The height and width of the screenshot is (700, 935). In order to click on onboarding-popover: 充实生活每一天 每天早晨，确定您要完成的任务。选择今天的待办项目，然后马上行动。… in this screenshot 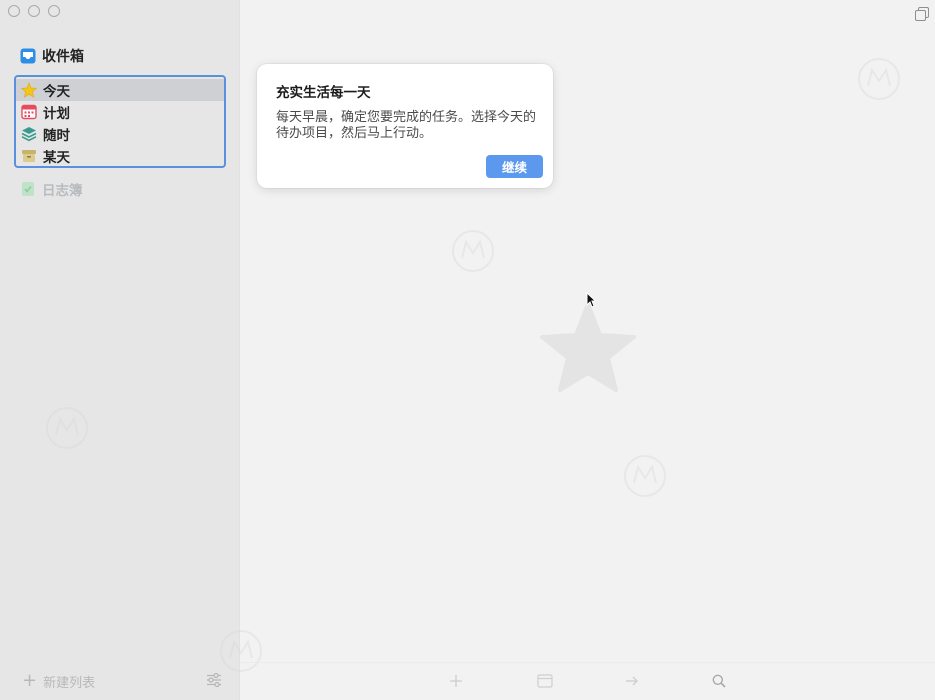, I will do `click(405, 126)`.